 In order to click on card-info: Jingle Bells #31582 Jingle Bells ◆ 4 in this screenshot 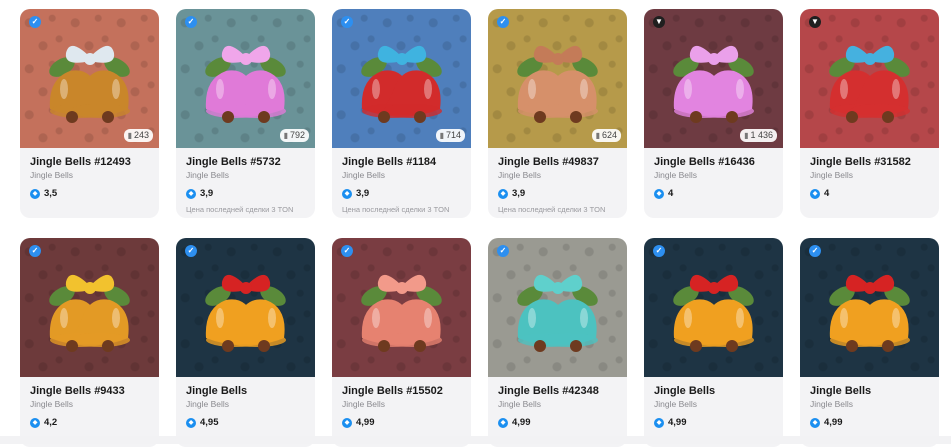, I will do `click(869, 174)`.